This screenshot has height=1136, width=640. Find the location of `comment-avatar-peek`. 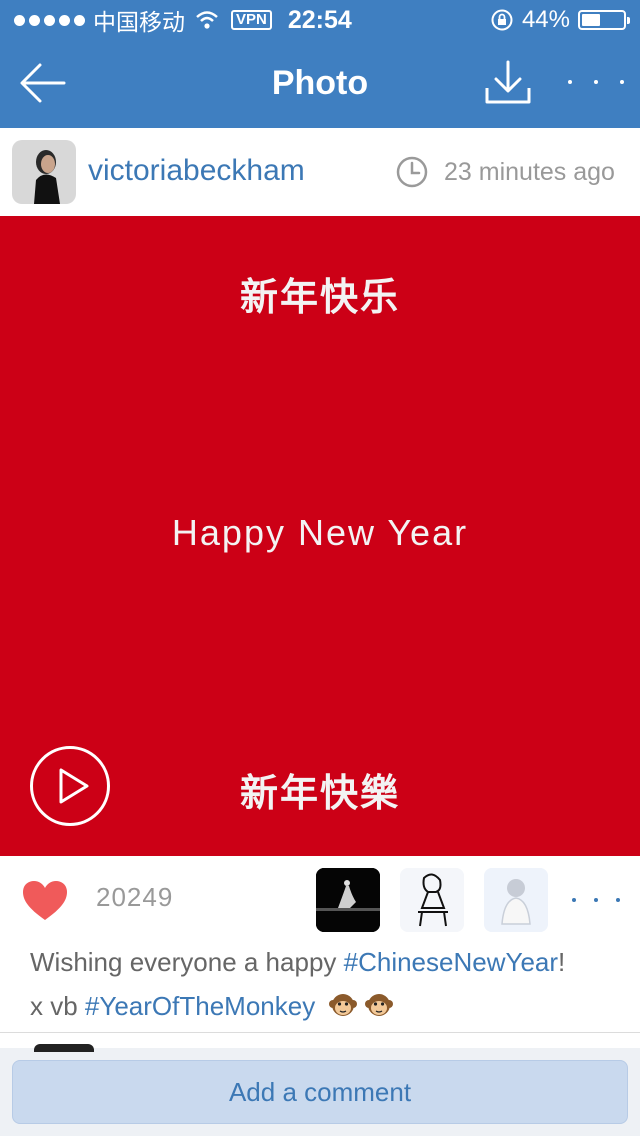

comment-avatar-peek is located at coordinates (64, 1048).